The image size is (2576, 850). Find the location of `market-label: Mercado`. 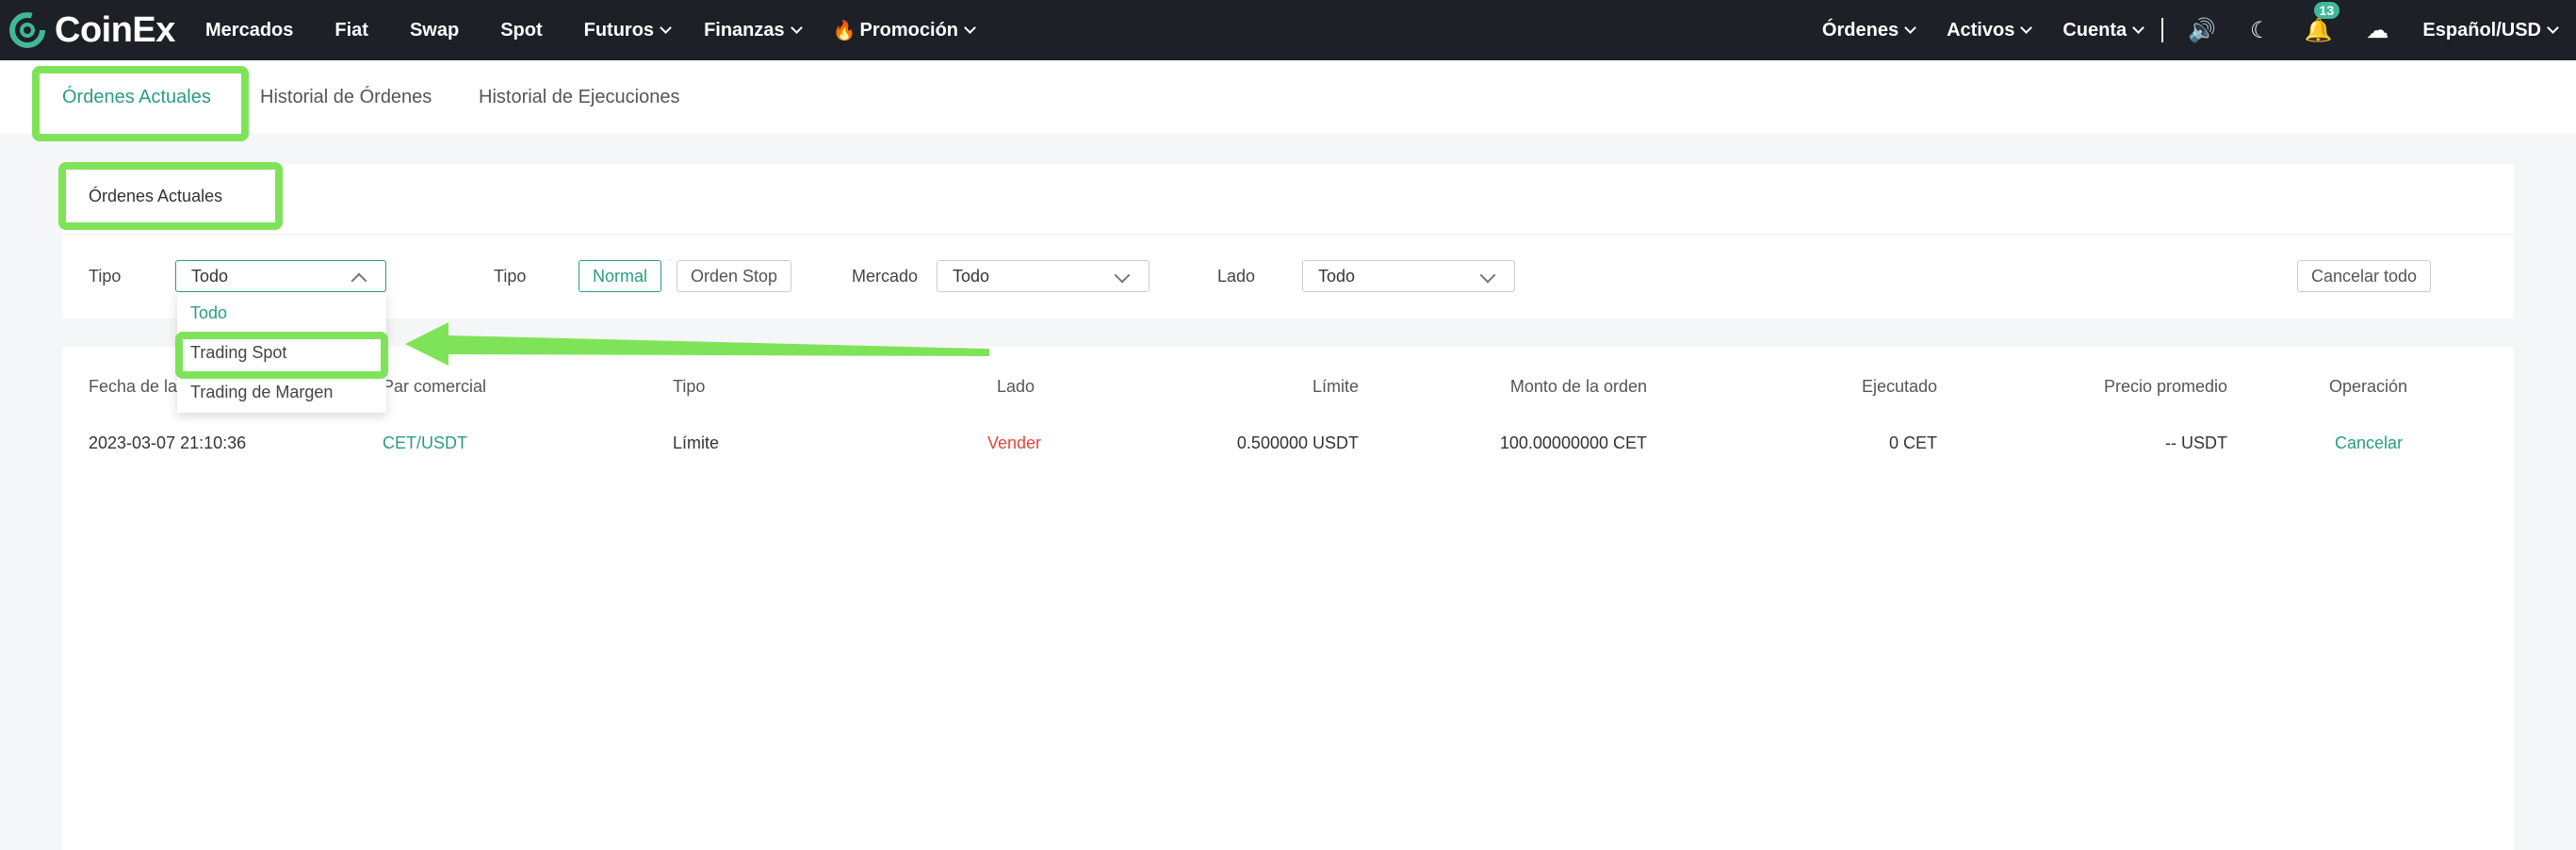

market-label: Mercado is located at coordinates (885, 276).